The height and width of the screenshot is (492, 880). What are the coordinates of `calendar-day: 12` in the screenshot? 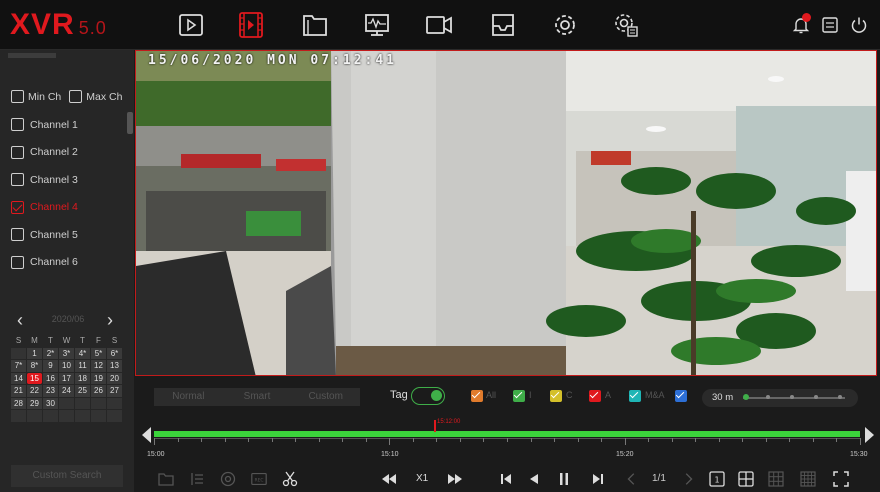 It's located at (98, 366).